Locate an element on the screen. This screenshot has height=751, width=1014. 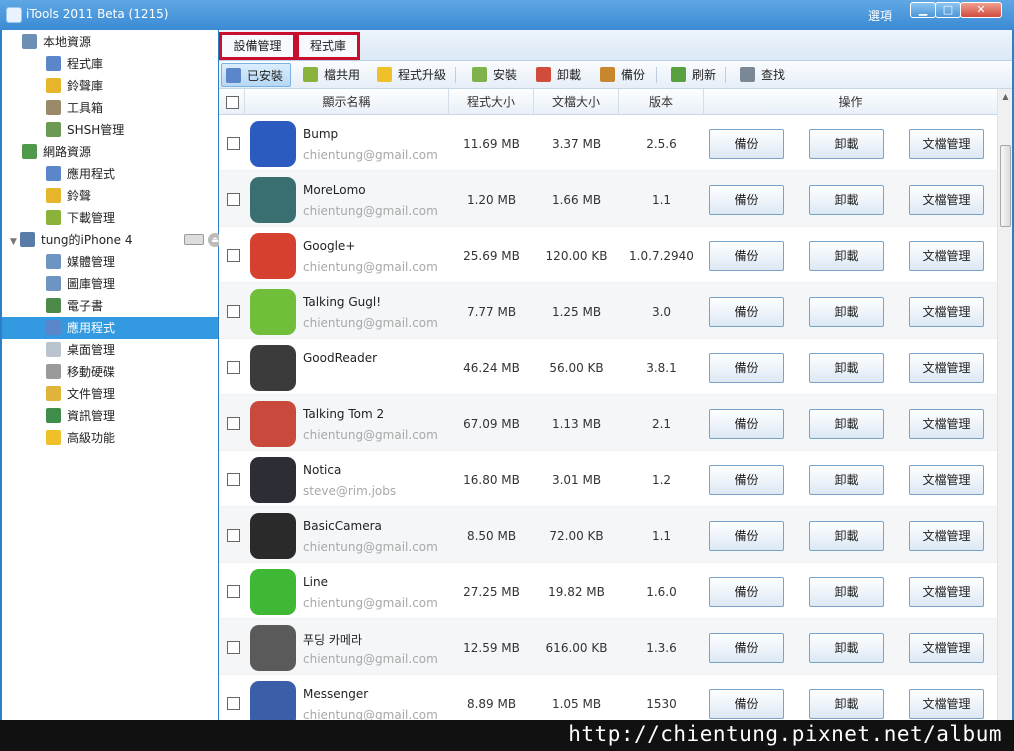
scrollbar-thumb is located at coordinates (1005, 186).